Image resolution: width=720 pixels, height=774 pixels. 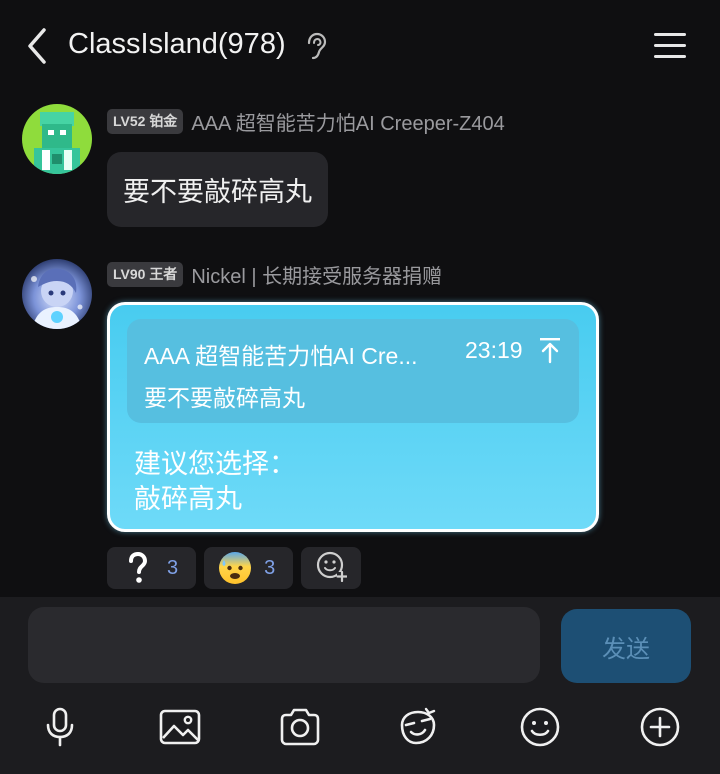 I want to click on quoted-time: 23:19, so click(x=494, y=350).